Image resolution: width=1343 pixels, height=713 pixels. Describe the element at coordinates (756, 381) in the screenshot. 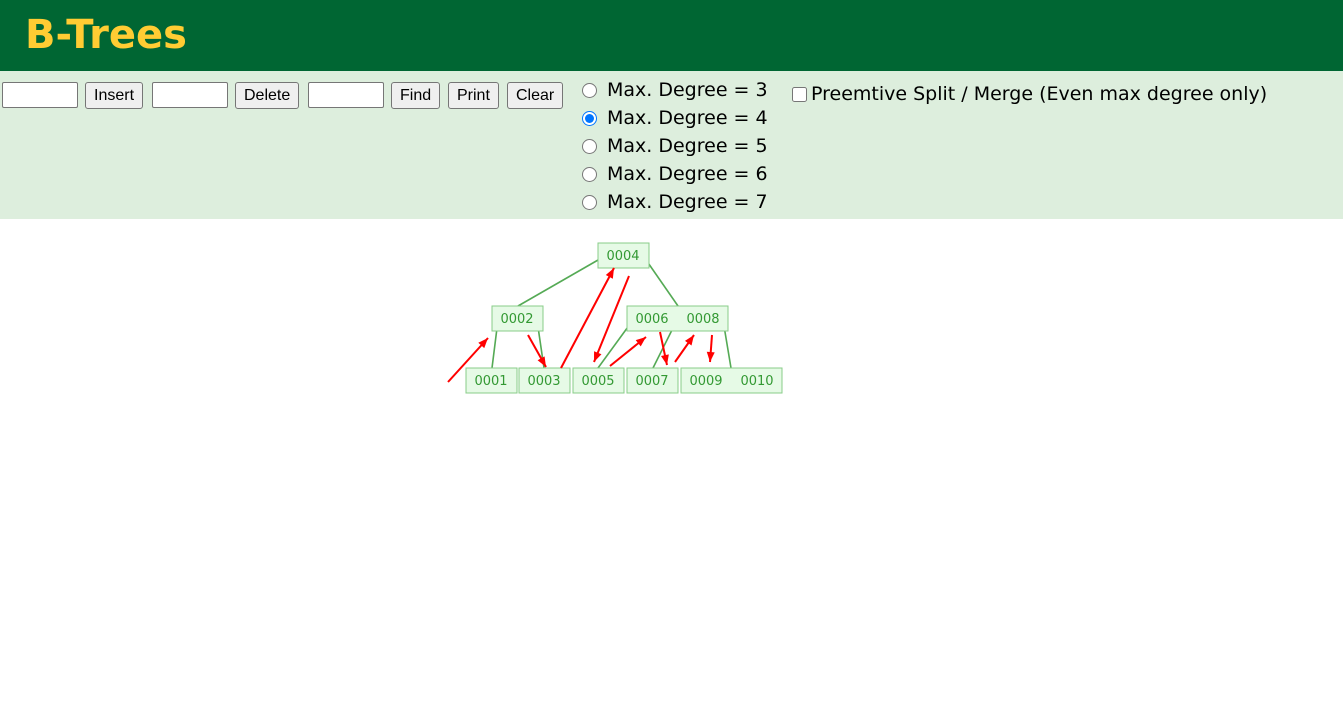

I see `node-key: 0010` at that location.